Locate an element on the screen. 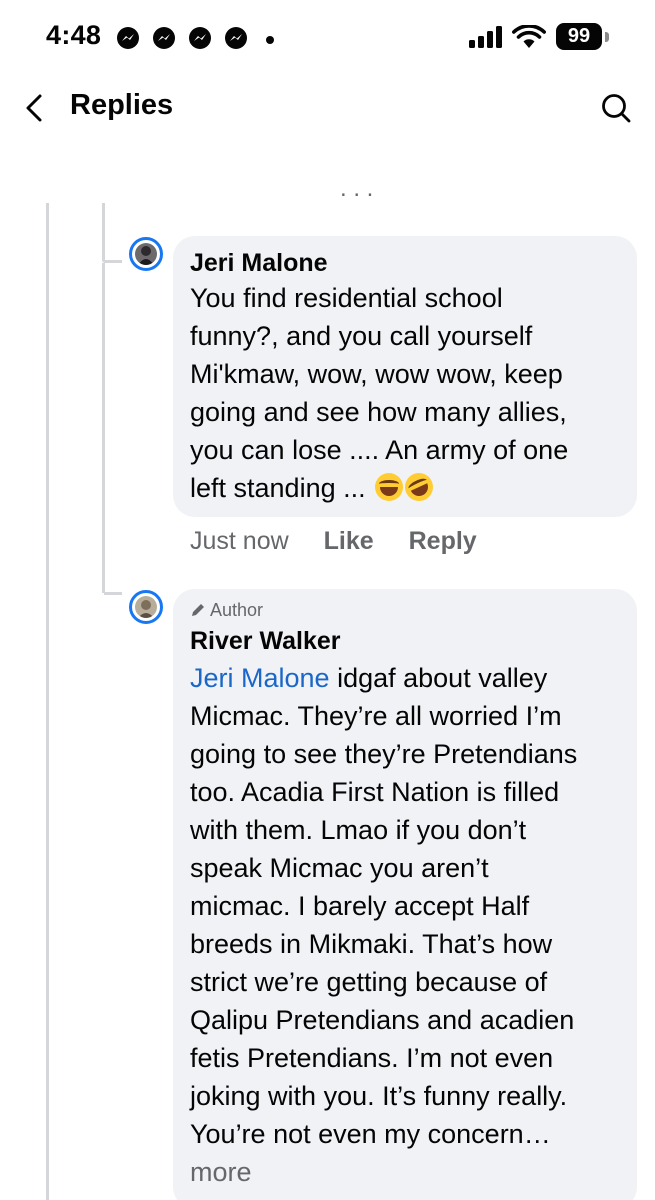 This screenshot has height=1200, width=655. comment-actions: Just now Like Reply is located at coordinates (347, 541).